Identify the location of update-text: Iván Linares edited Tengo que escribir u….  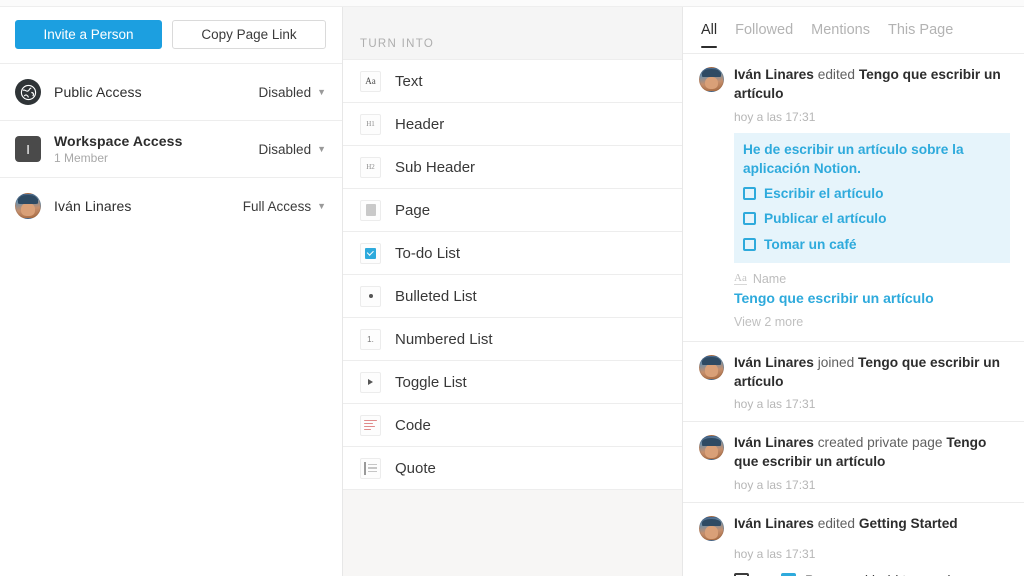
(872, 85).